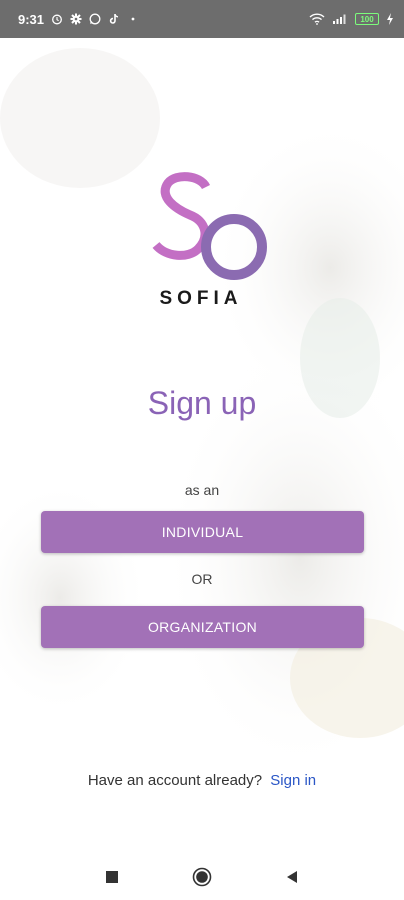 This screenshot has height=900, width=404. Describe the element at coordinates (317, 19) in the screenshot. I see `wifi-icon` at that location.